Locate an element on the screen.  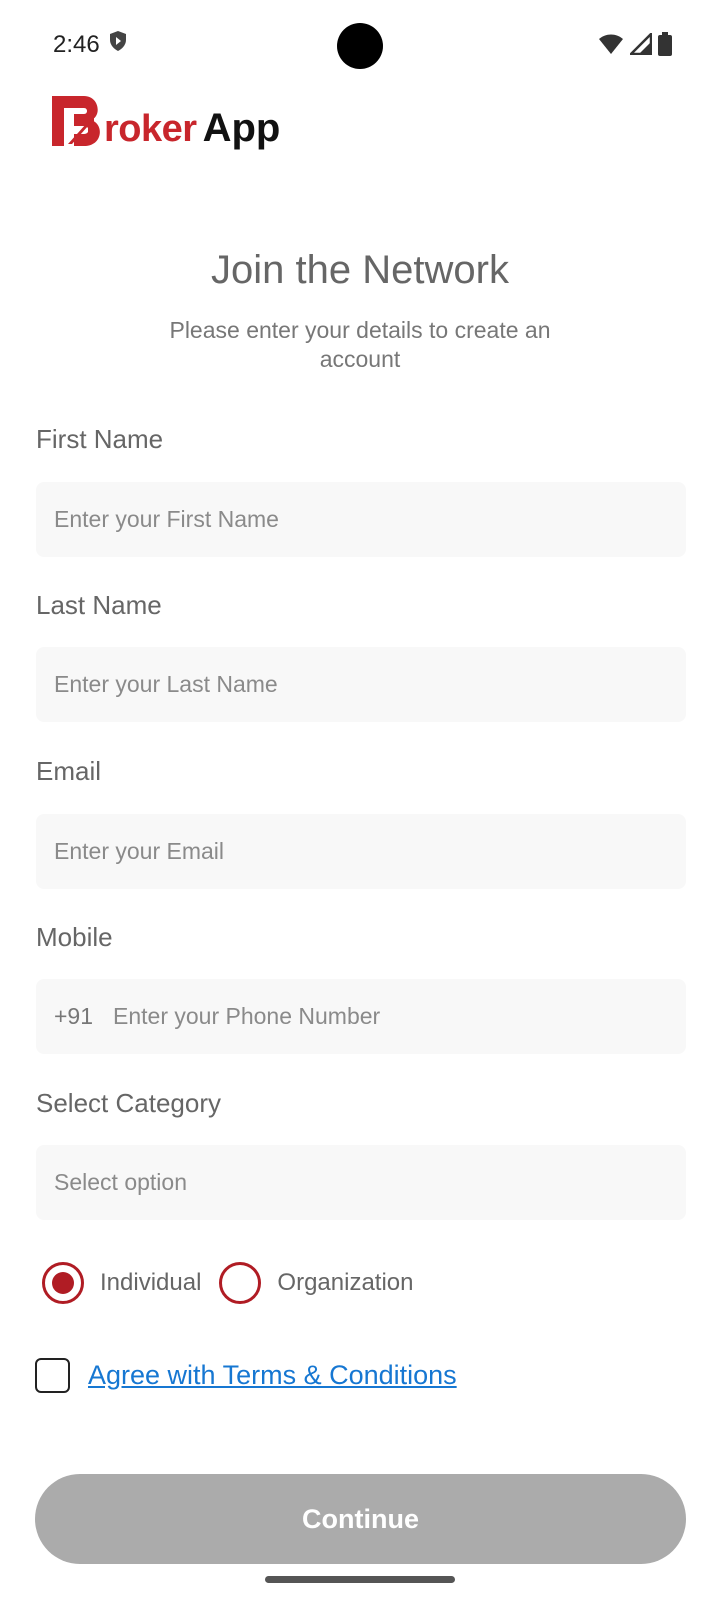
status-time: 2:46 is located at coordinates (90, 44).